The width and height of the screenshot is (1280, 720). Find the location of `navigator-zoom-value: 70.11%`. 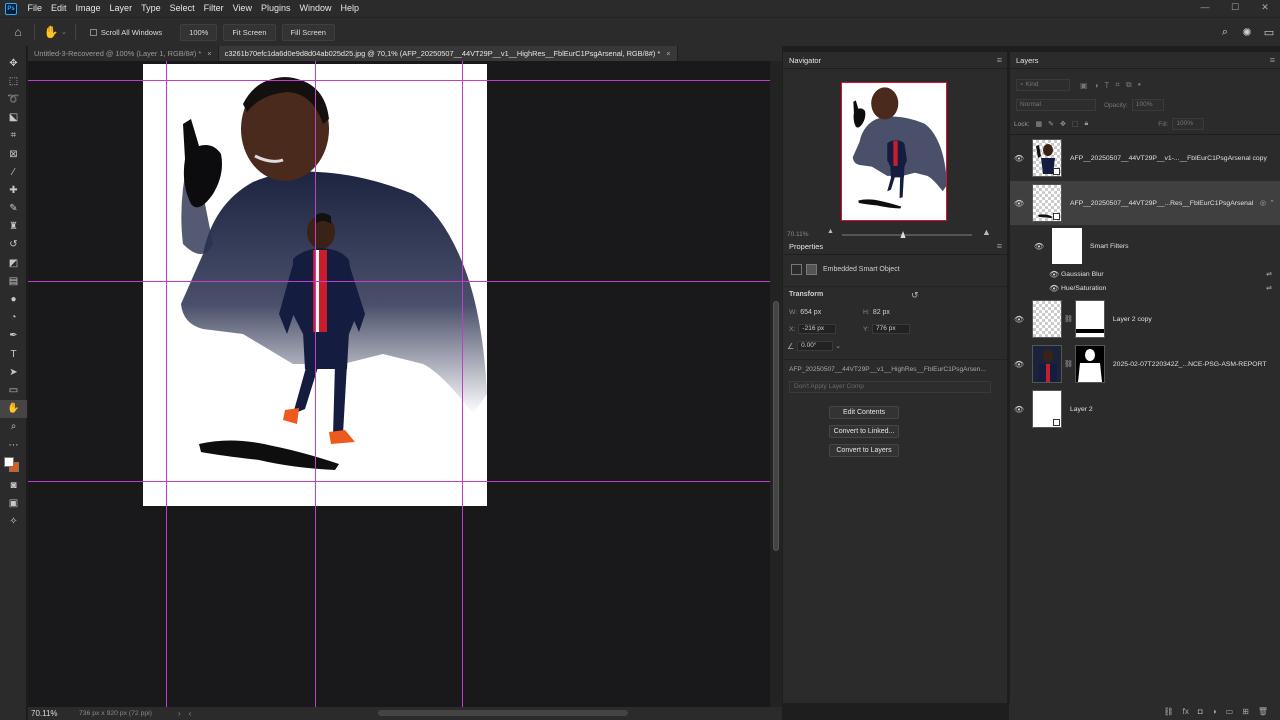

navigator-zoom-value: 70.11% is located at coordinates (803, 234).